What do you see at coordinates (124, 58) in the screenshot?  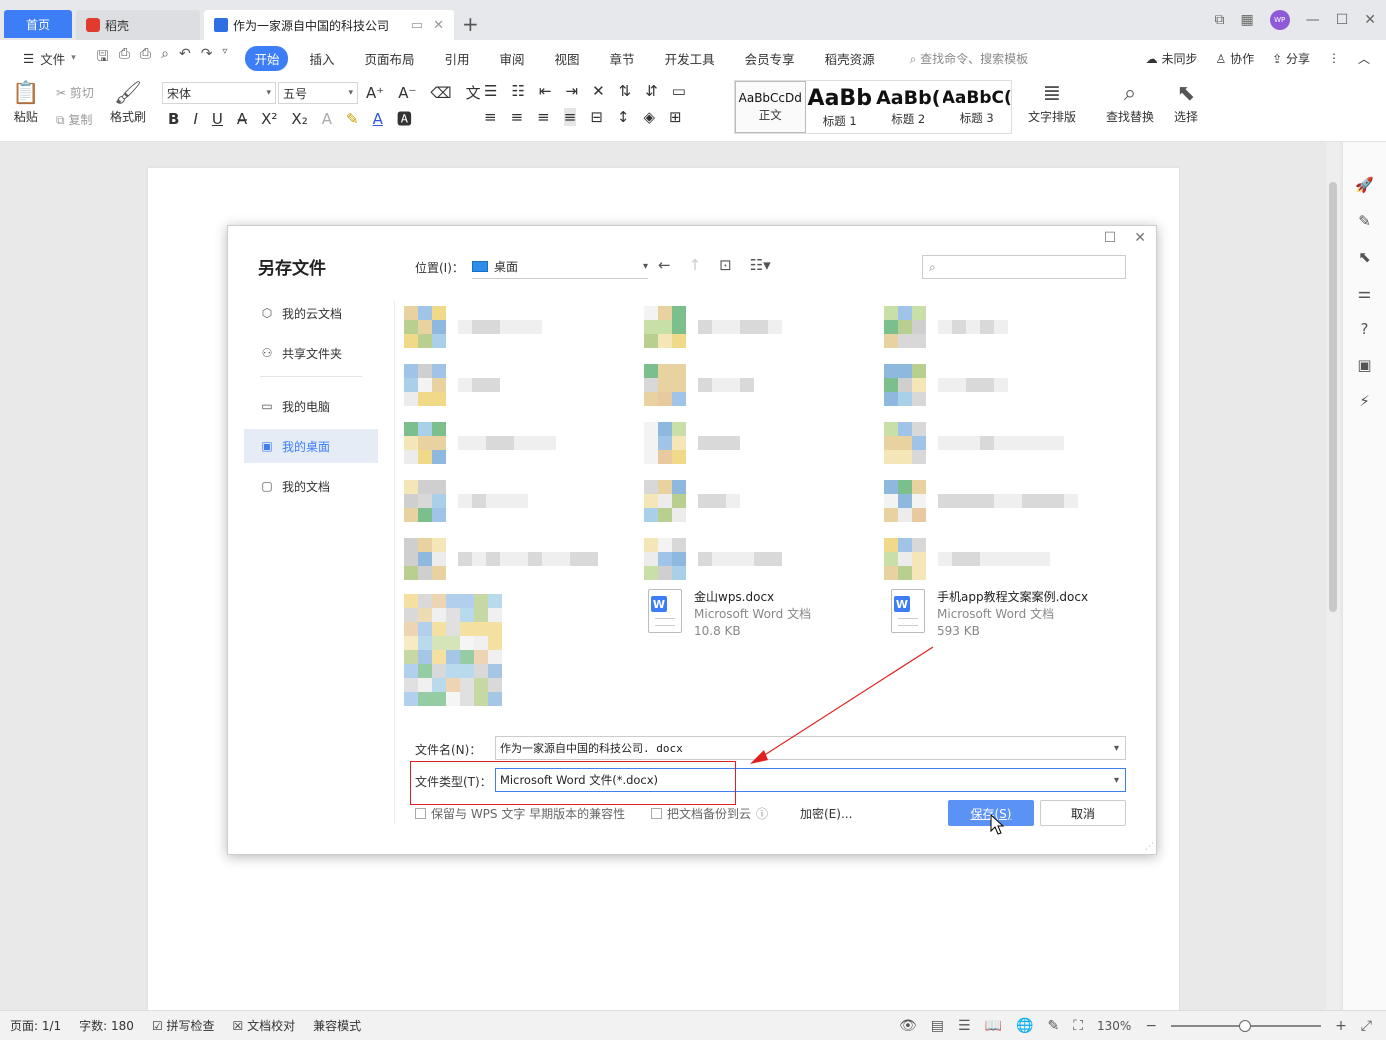 I see `export-pdf-icon: ⎙` at bounding box center [124, 58].